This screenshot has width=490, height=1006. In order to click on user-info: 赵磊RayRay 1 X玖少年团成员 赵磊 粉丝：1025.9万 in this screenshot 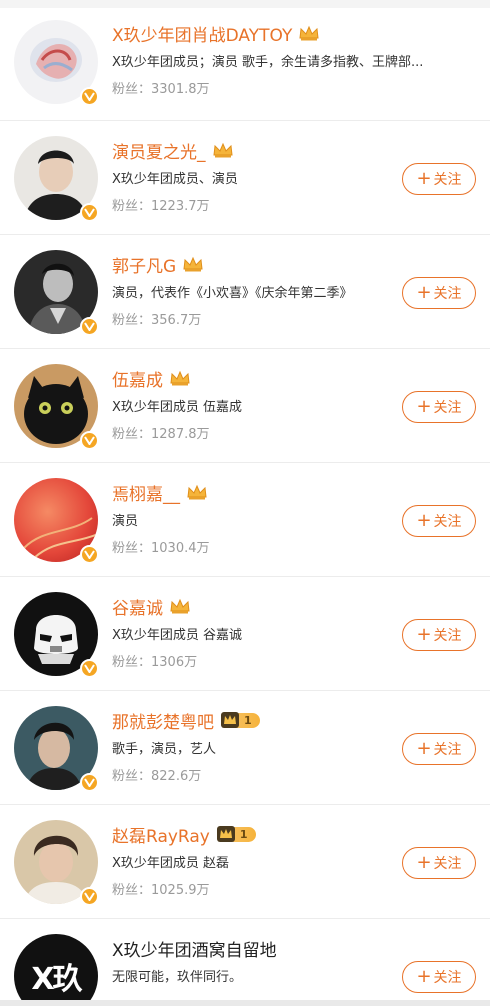, I will do `click(251, 859)`.